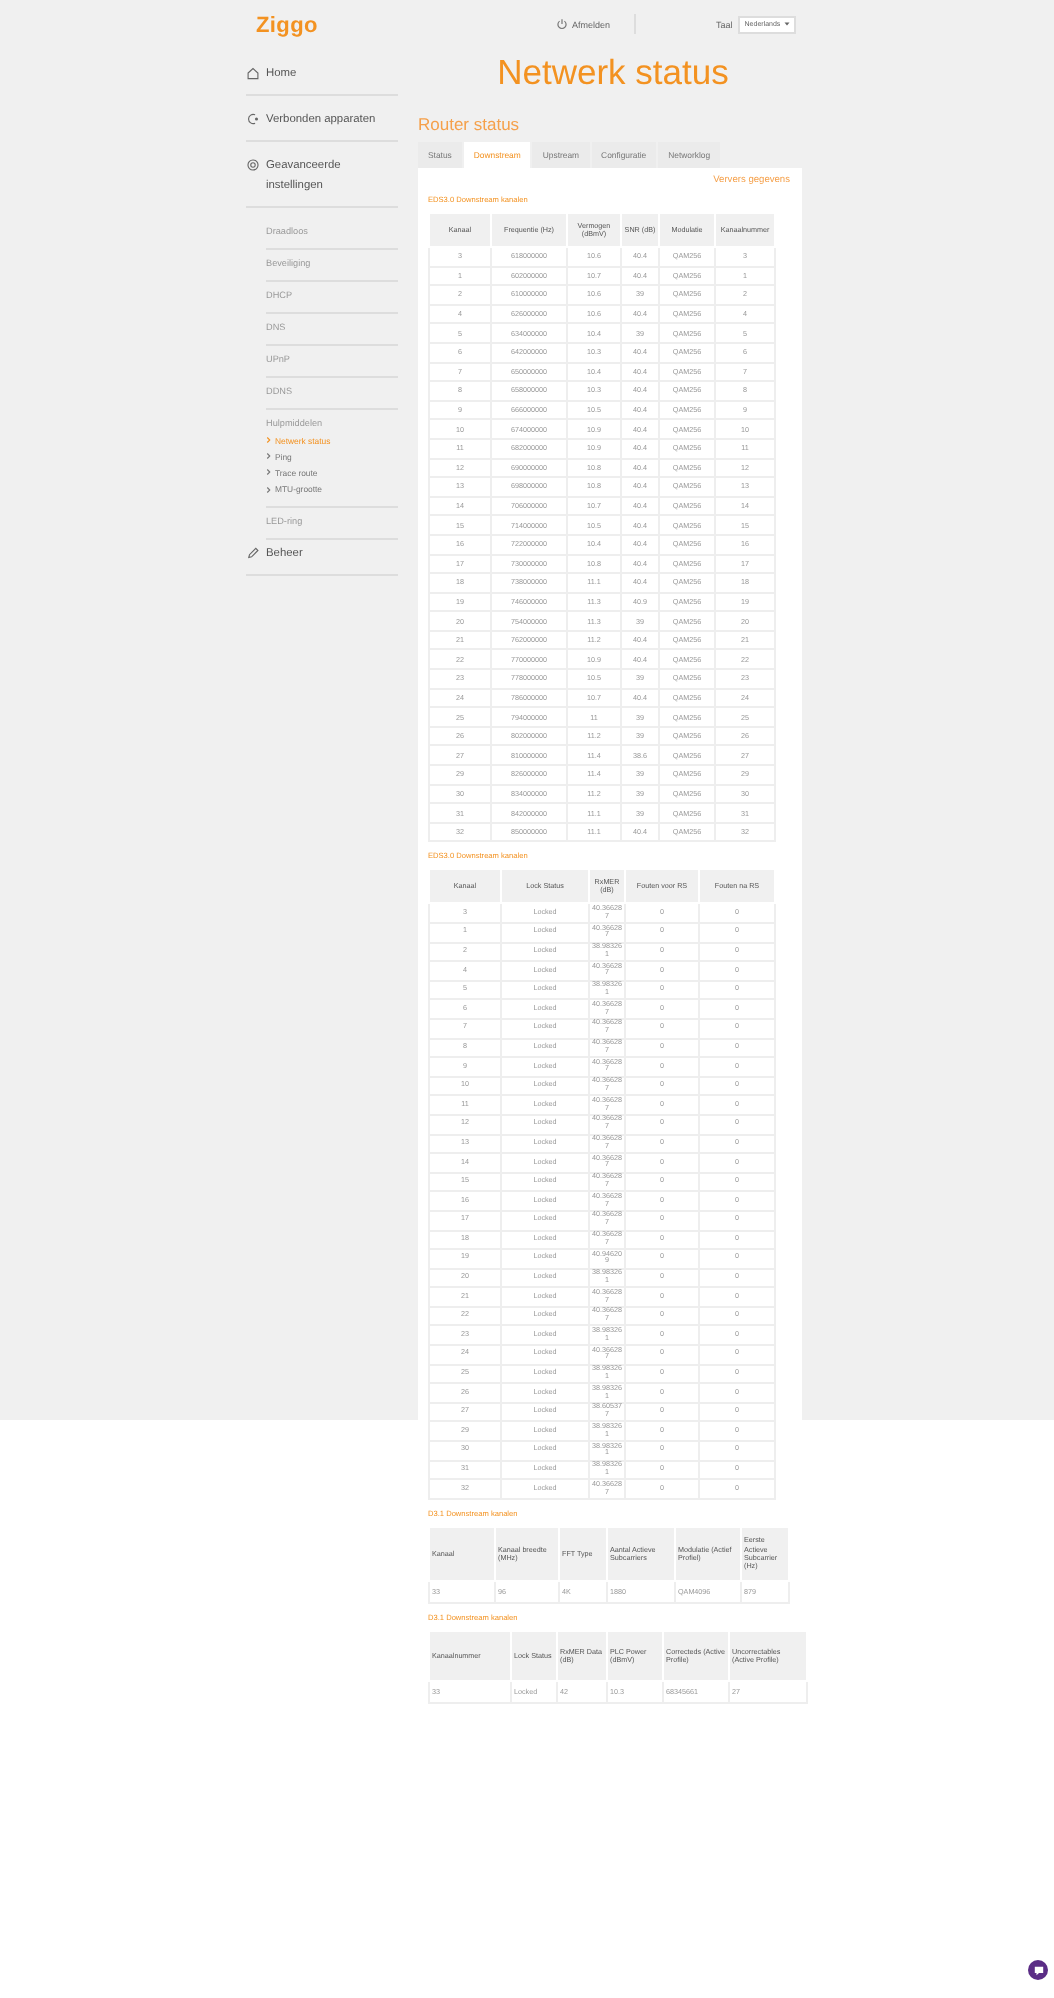 Image resolution: width=1054 pixels, height=1998 pixels. I want to click on caret-icon, so click(787, 24).